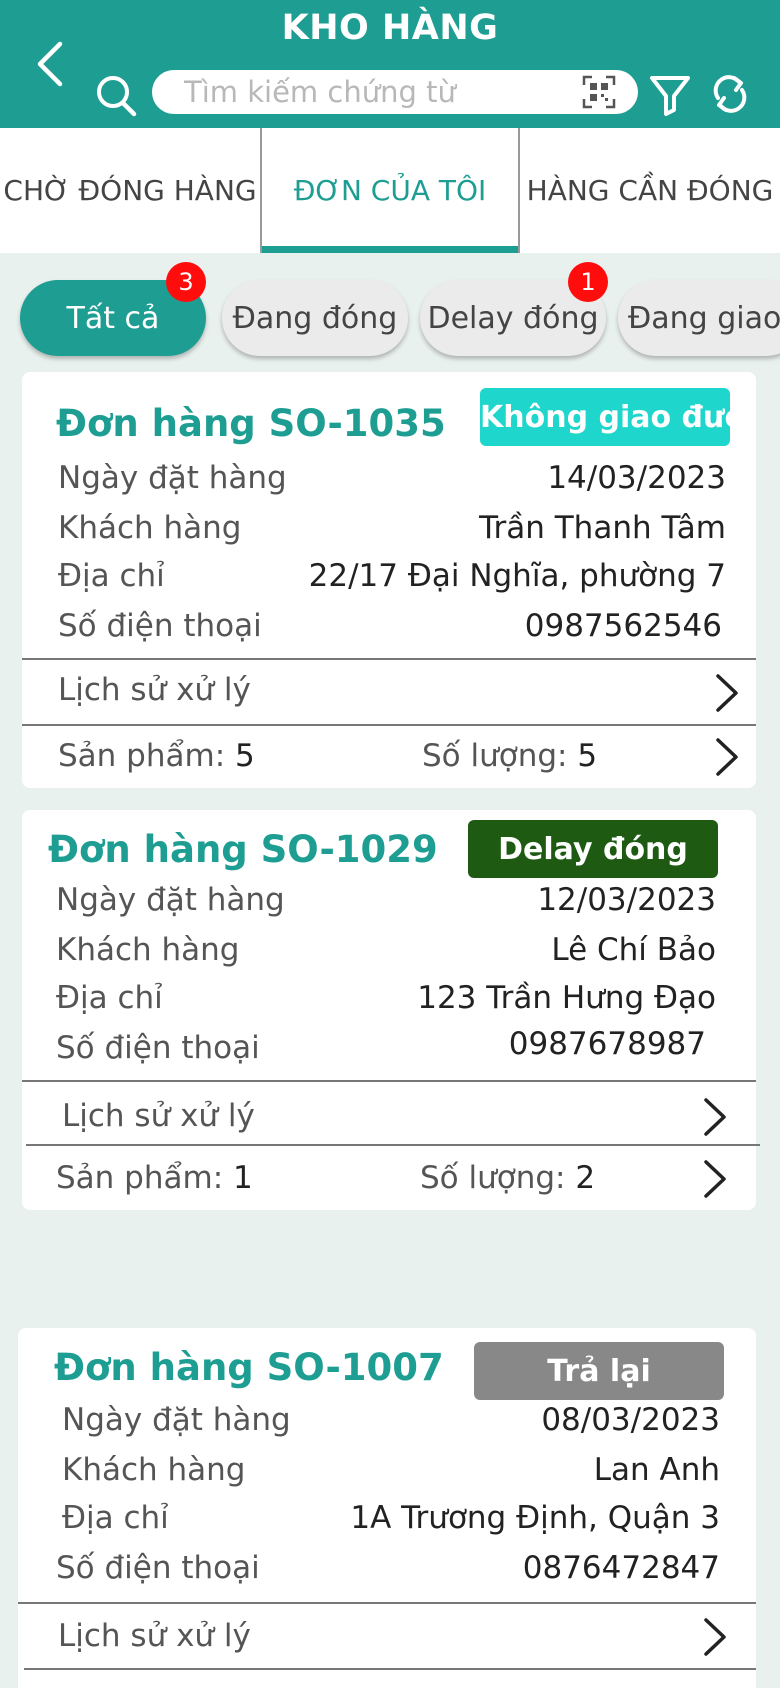 This screenshot has height=1688, width=780. What do you see at coordinates (605, 417) in the screenshot?
I see `status-badge: Không giao được` at bounding box center [605, 417].